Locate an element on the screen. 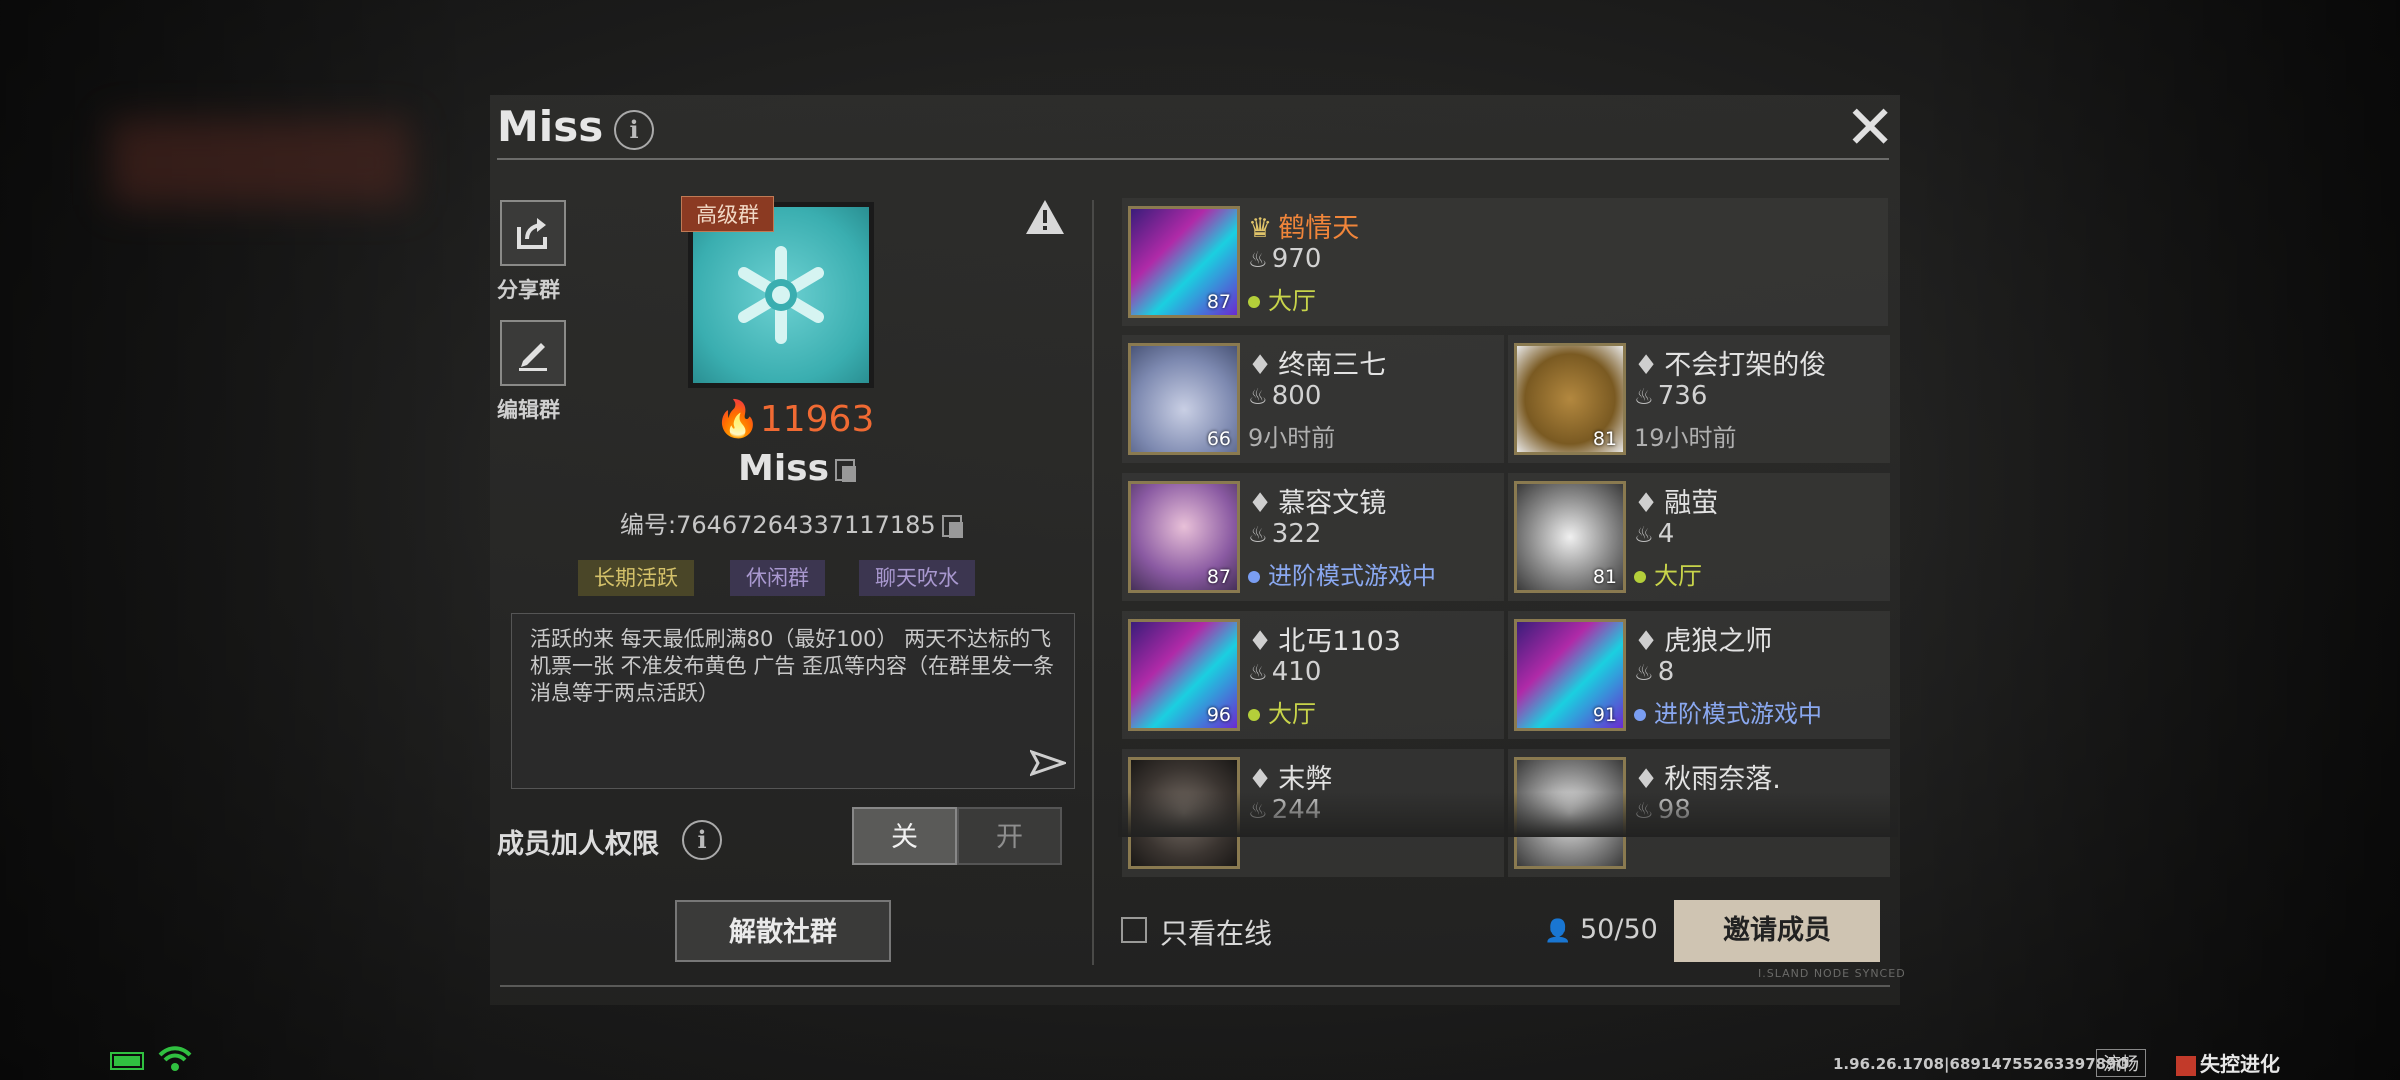  member-card: 87 ♛ 鹤情天 ♨ 970 大厅 is located at coordinates (1505, 262).